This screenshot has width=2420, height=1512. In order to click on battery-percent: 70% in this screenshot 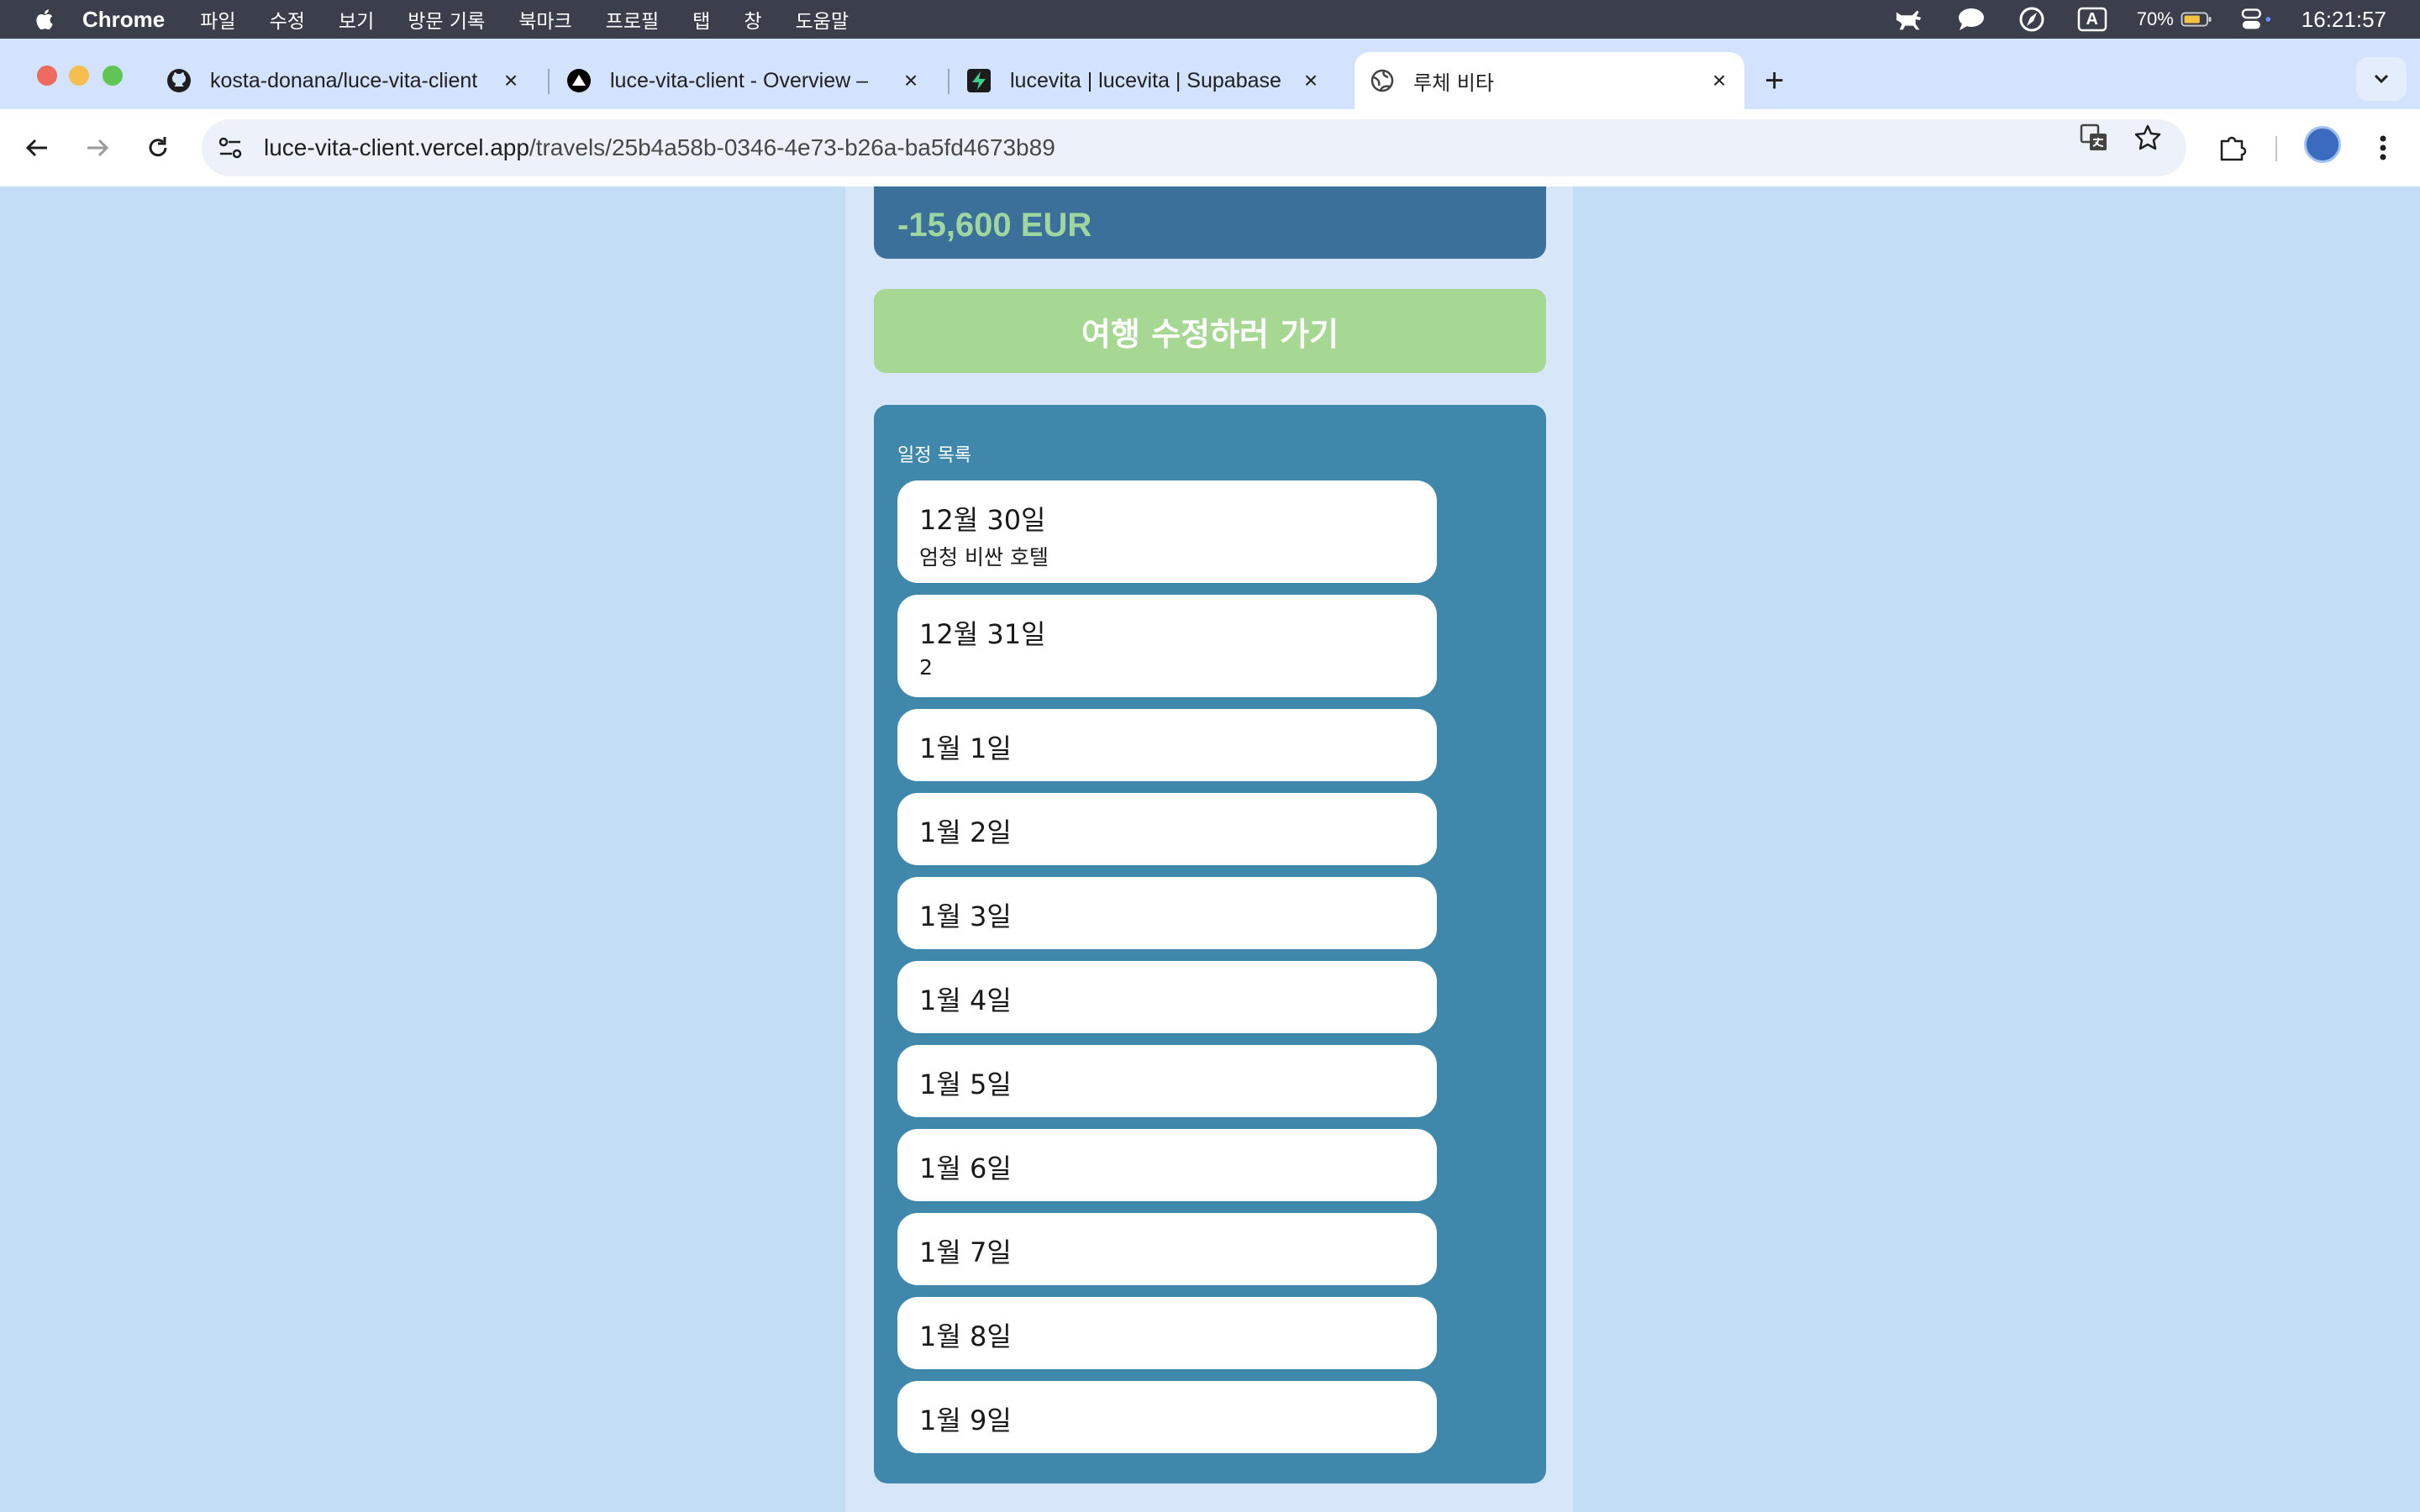, I will do `click(2155, 18)`.